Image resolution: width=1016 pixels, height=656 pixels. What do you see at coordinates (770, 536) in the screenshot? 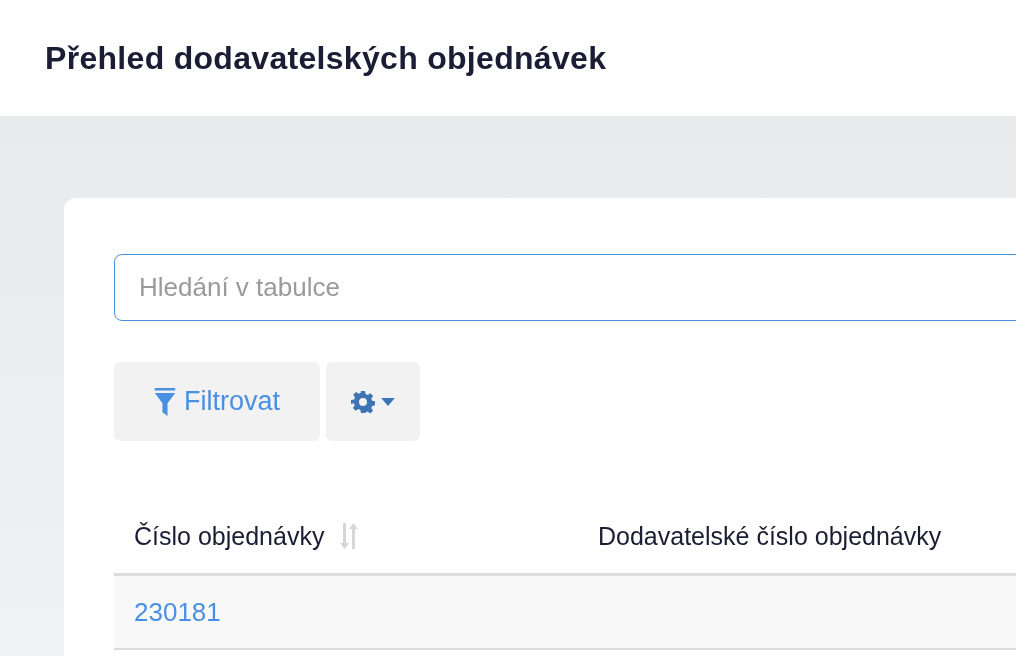
I see `column-header: Dodavatelské číslo objednávky` at bounding box center [770, 536].